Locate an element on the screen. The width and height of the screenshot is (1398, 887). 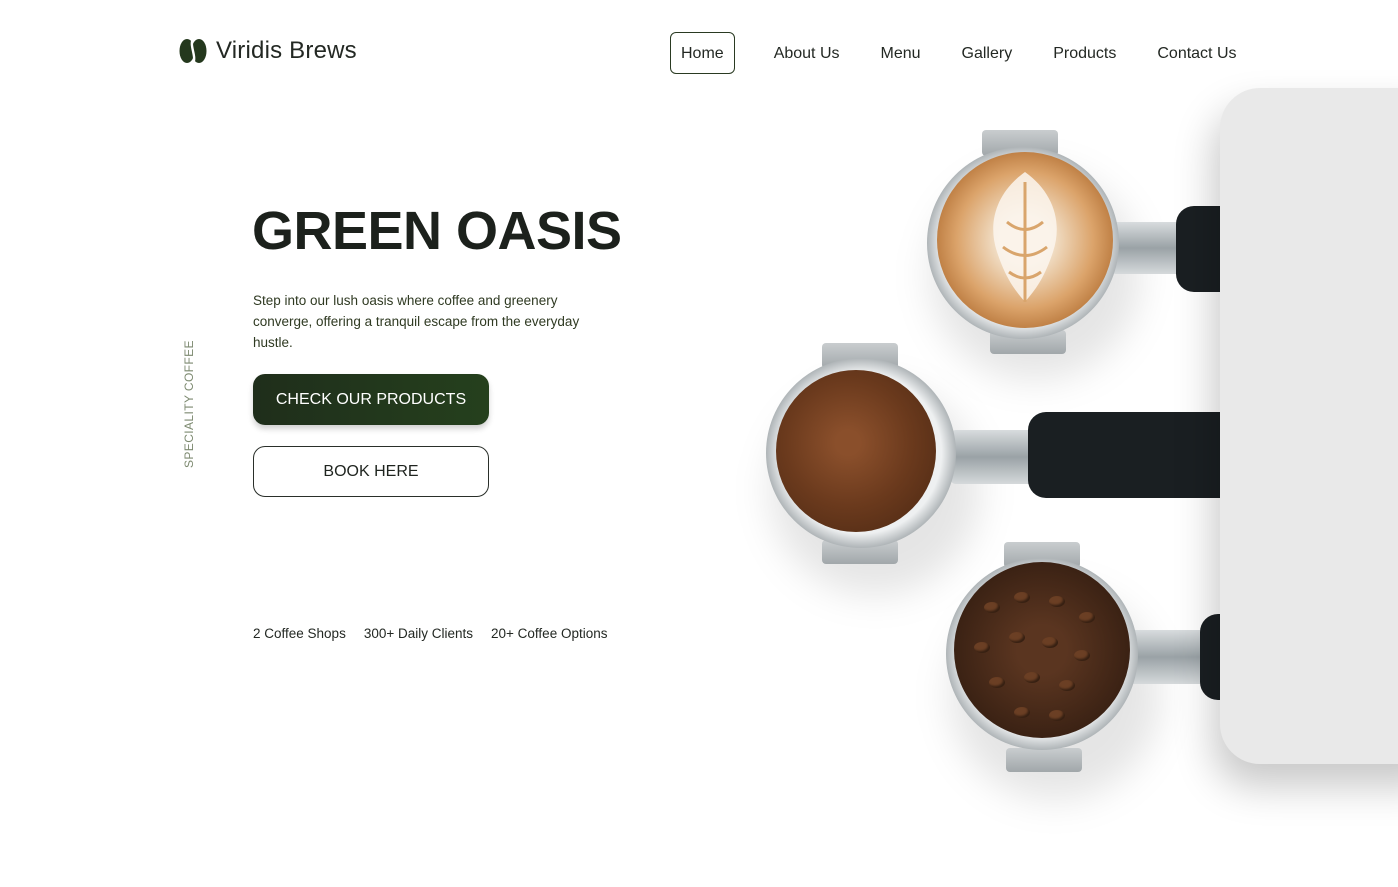
stat-daily-clients: 300+ Daily Clients is located at coordinates (418, 633).